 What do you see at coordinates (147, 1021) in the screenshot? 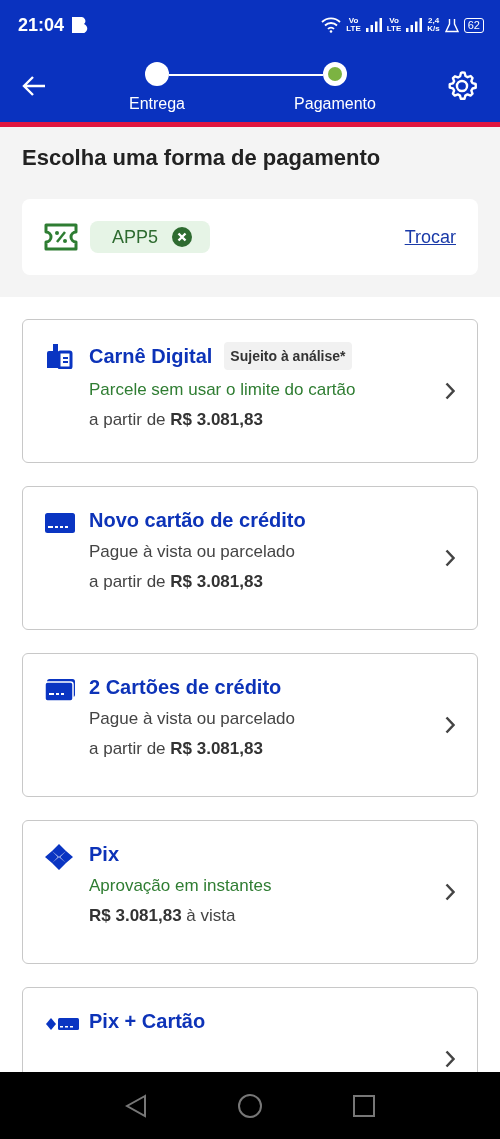
I see `option-title: Pix + Cartão` at bounding box center [147, 1021].